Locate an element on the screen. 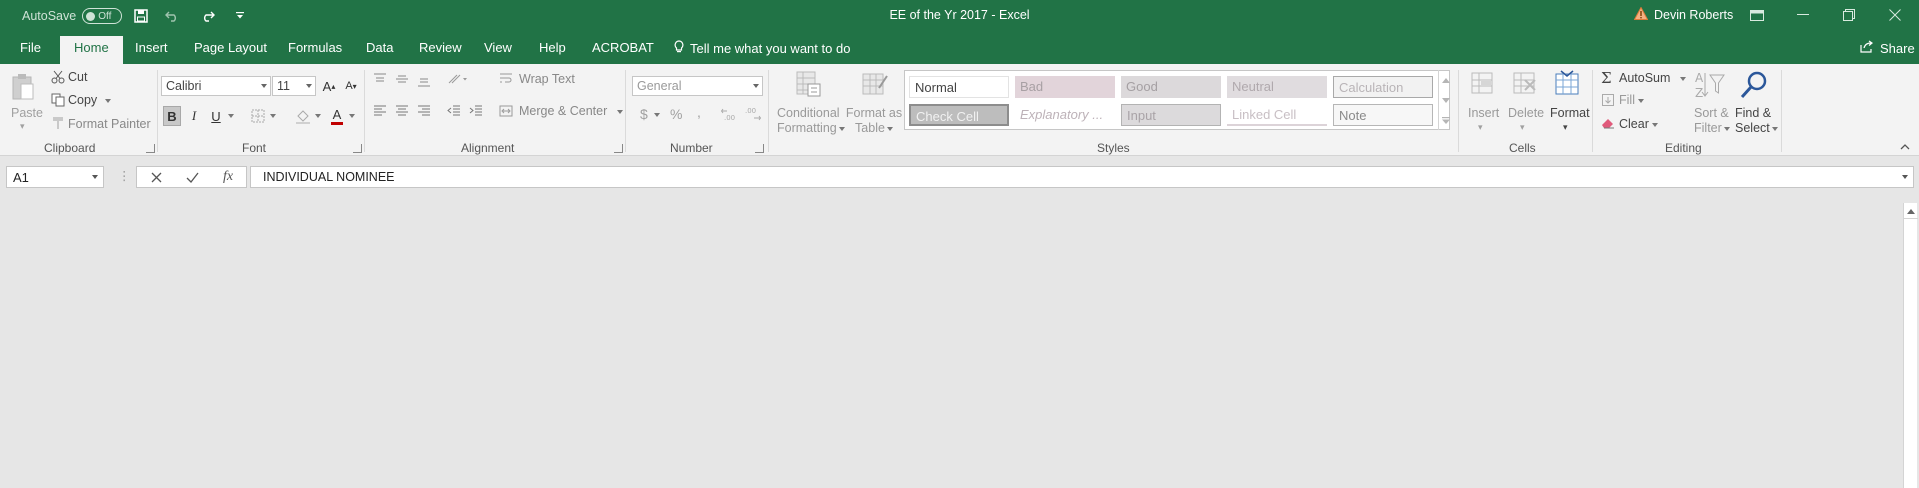 The width and height of the screenshot is (1919, 488). gallery-scroll-down-icon is located at coordinates (1446, 100).